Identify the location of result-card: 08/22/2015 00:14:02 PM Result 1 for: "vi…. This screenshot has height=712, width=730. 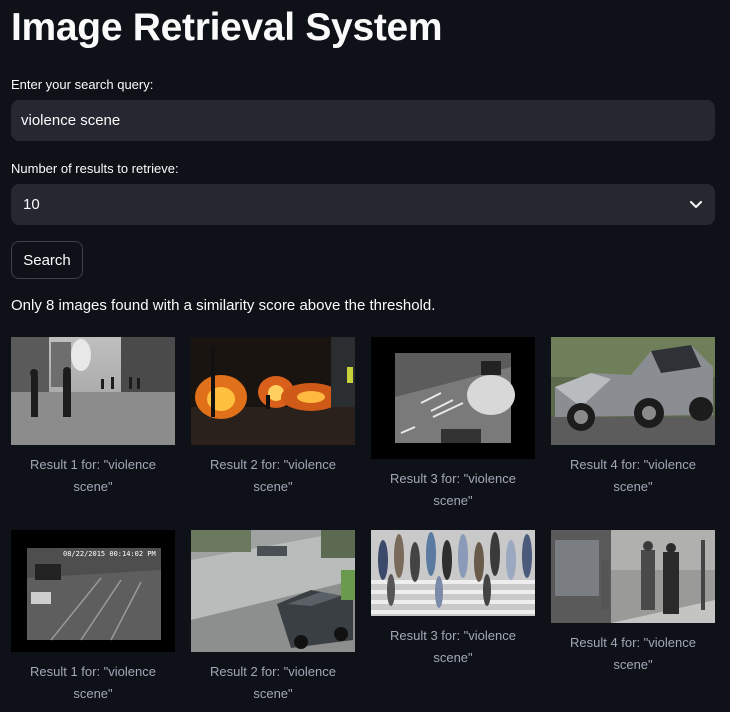
(93, 617).